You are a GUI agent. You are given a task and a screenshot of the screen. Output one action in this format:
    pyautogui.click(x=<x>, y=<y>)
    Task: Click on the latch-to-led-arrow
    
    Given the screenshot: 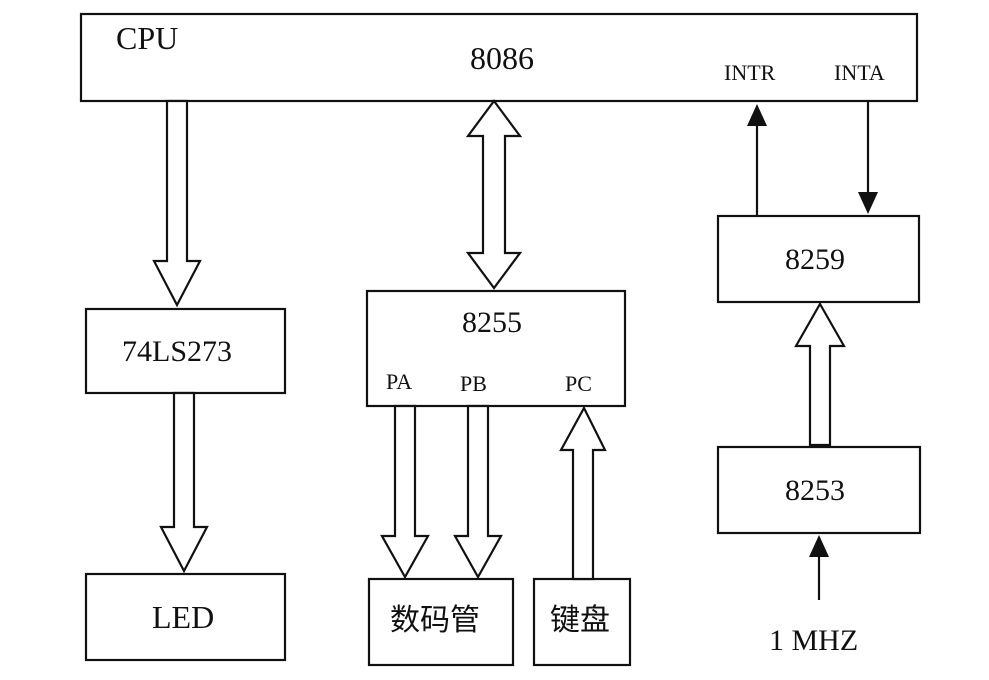 What is the action you would take?
    pyautogui.click(x=184, y=482)
    